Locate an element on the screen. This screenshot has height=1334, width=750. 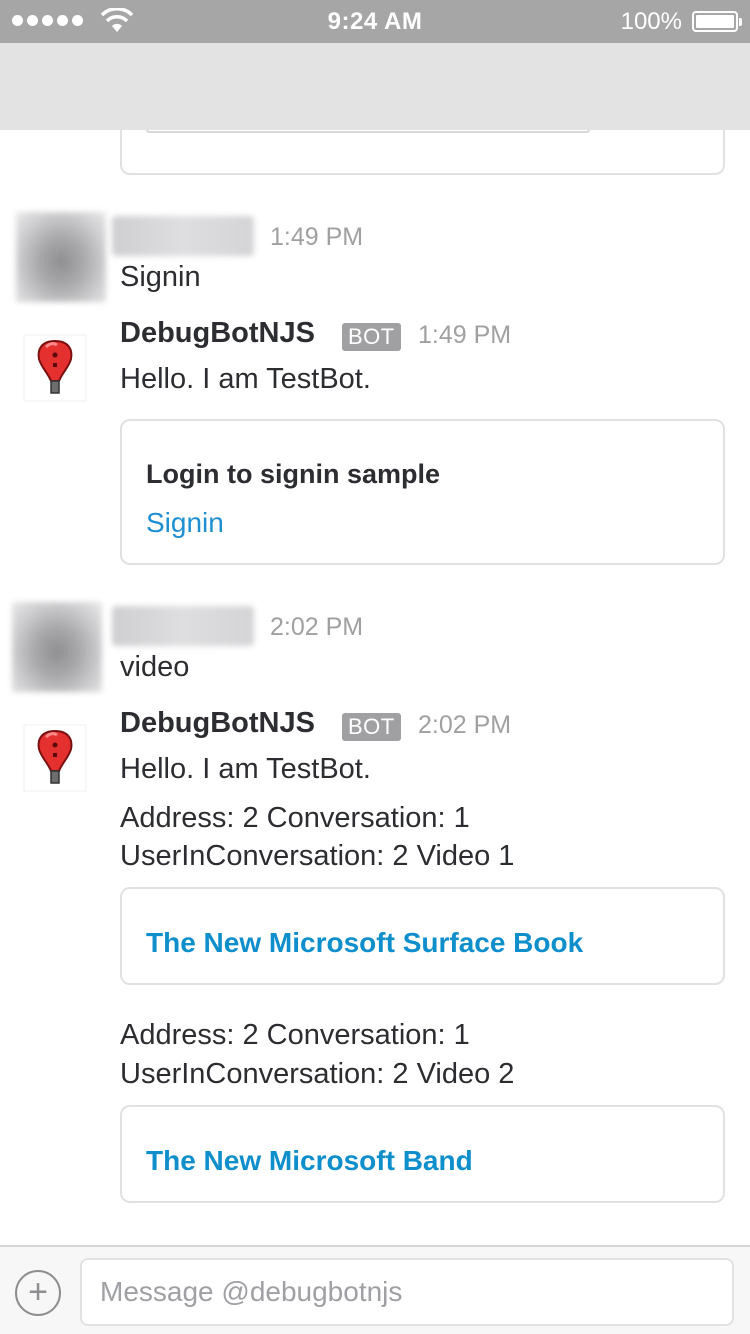
signin-card-title: Login to signin sample is located at coordinates (293, 474).